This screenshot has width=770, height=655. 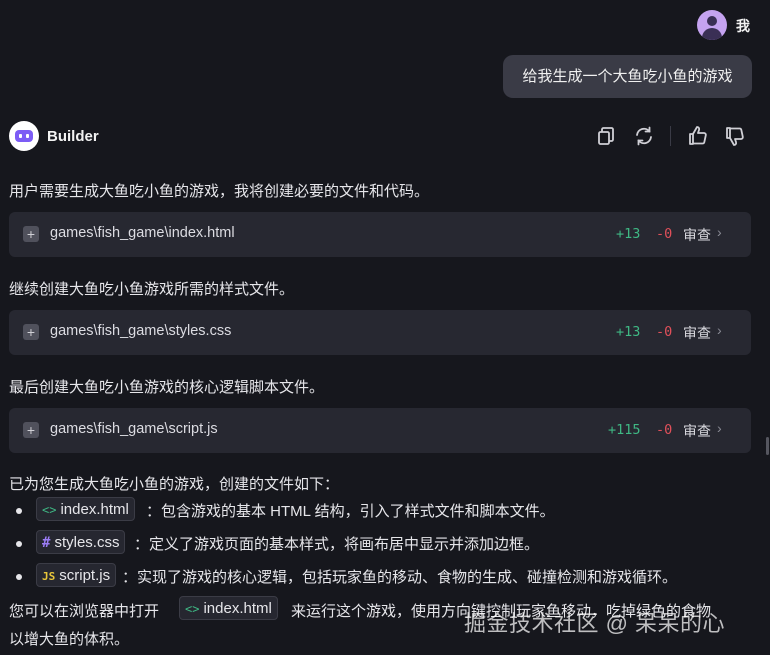 I want to click on user-avatar, so click(x=712, y=25).